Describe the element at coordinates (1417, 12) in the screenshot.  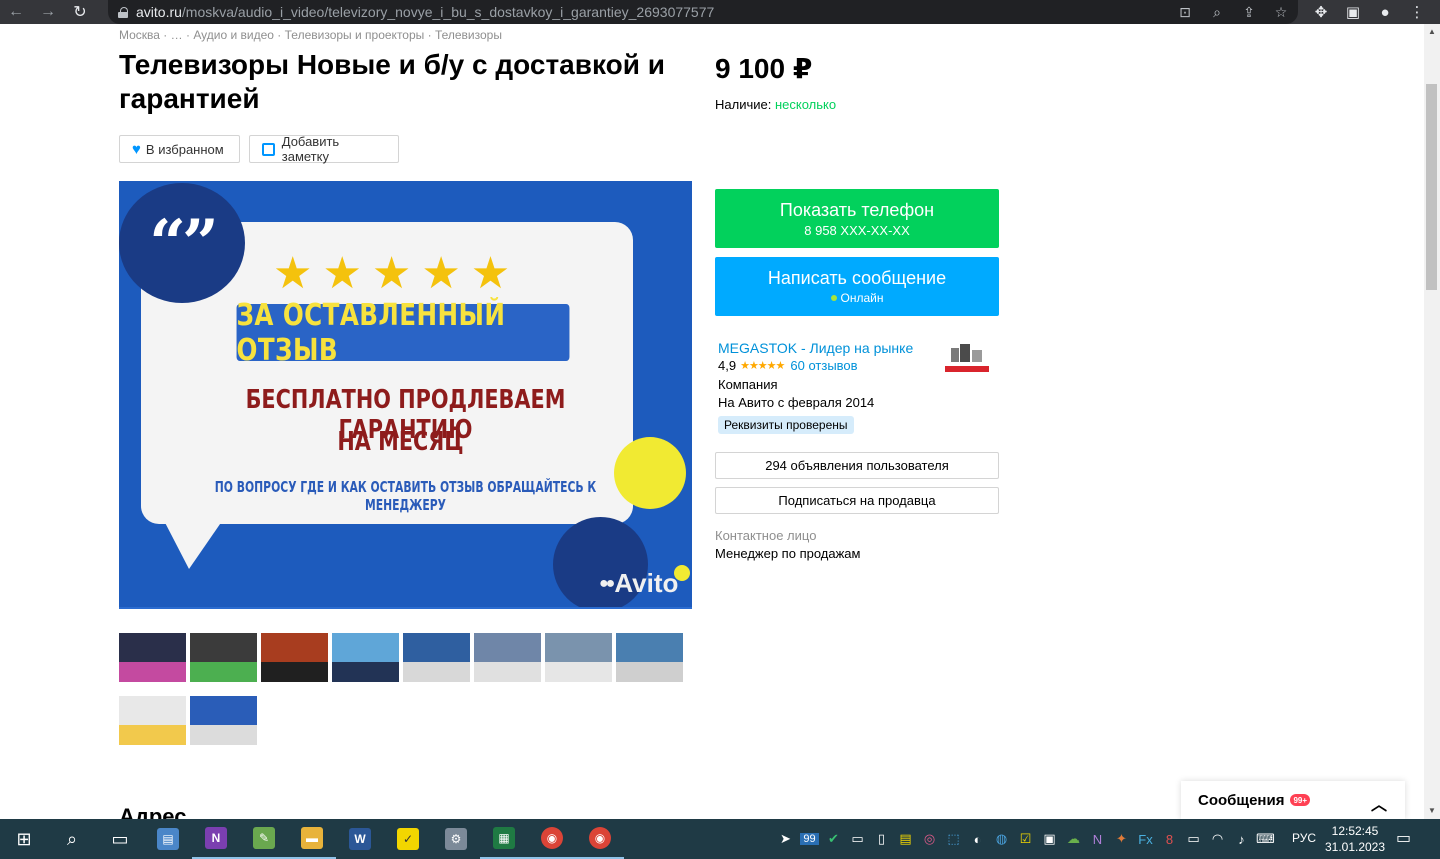
I see `menu-icon: ⋮` at that location.